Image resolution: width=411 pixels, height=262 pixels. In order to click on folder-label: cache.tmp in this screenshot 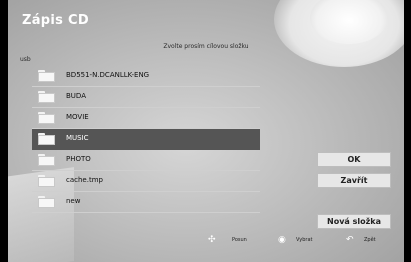, I will do `click(84, 180)`.